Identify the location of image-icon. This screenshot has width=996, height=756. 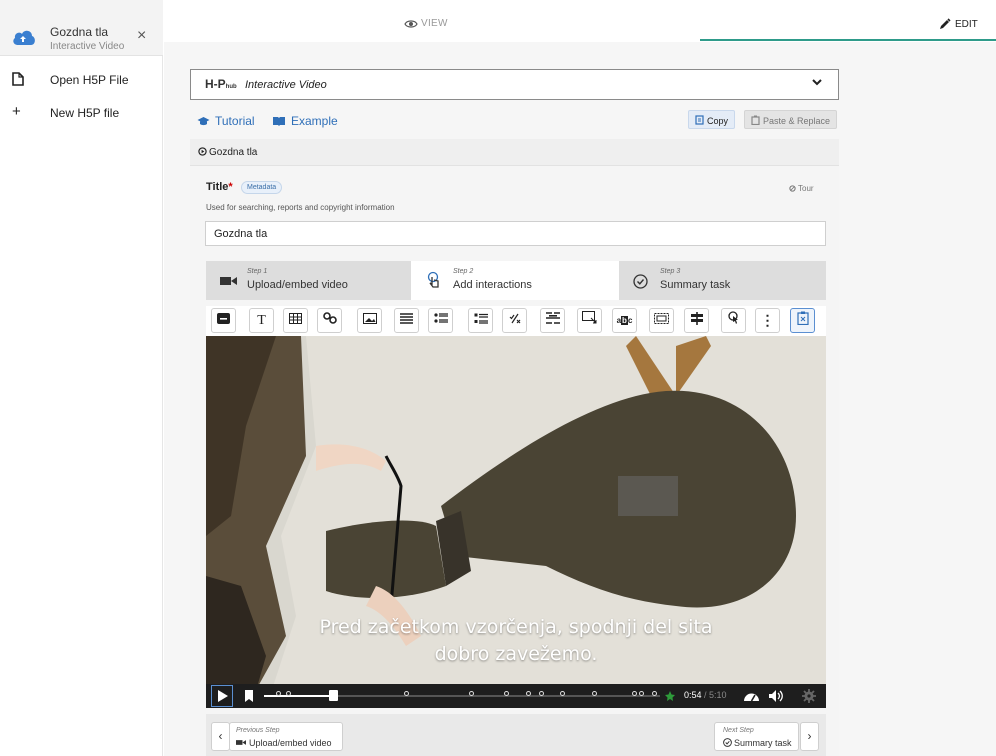
(369, 320).